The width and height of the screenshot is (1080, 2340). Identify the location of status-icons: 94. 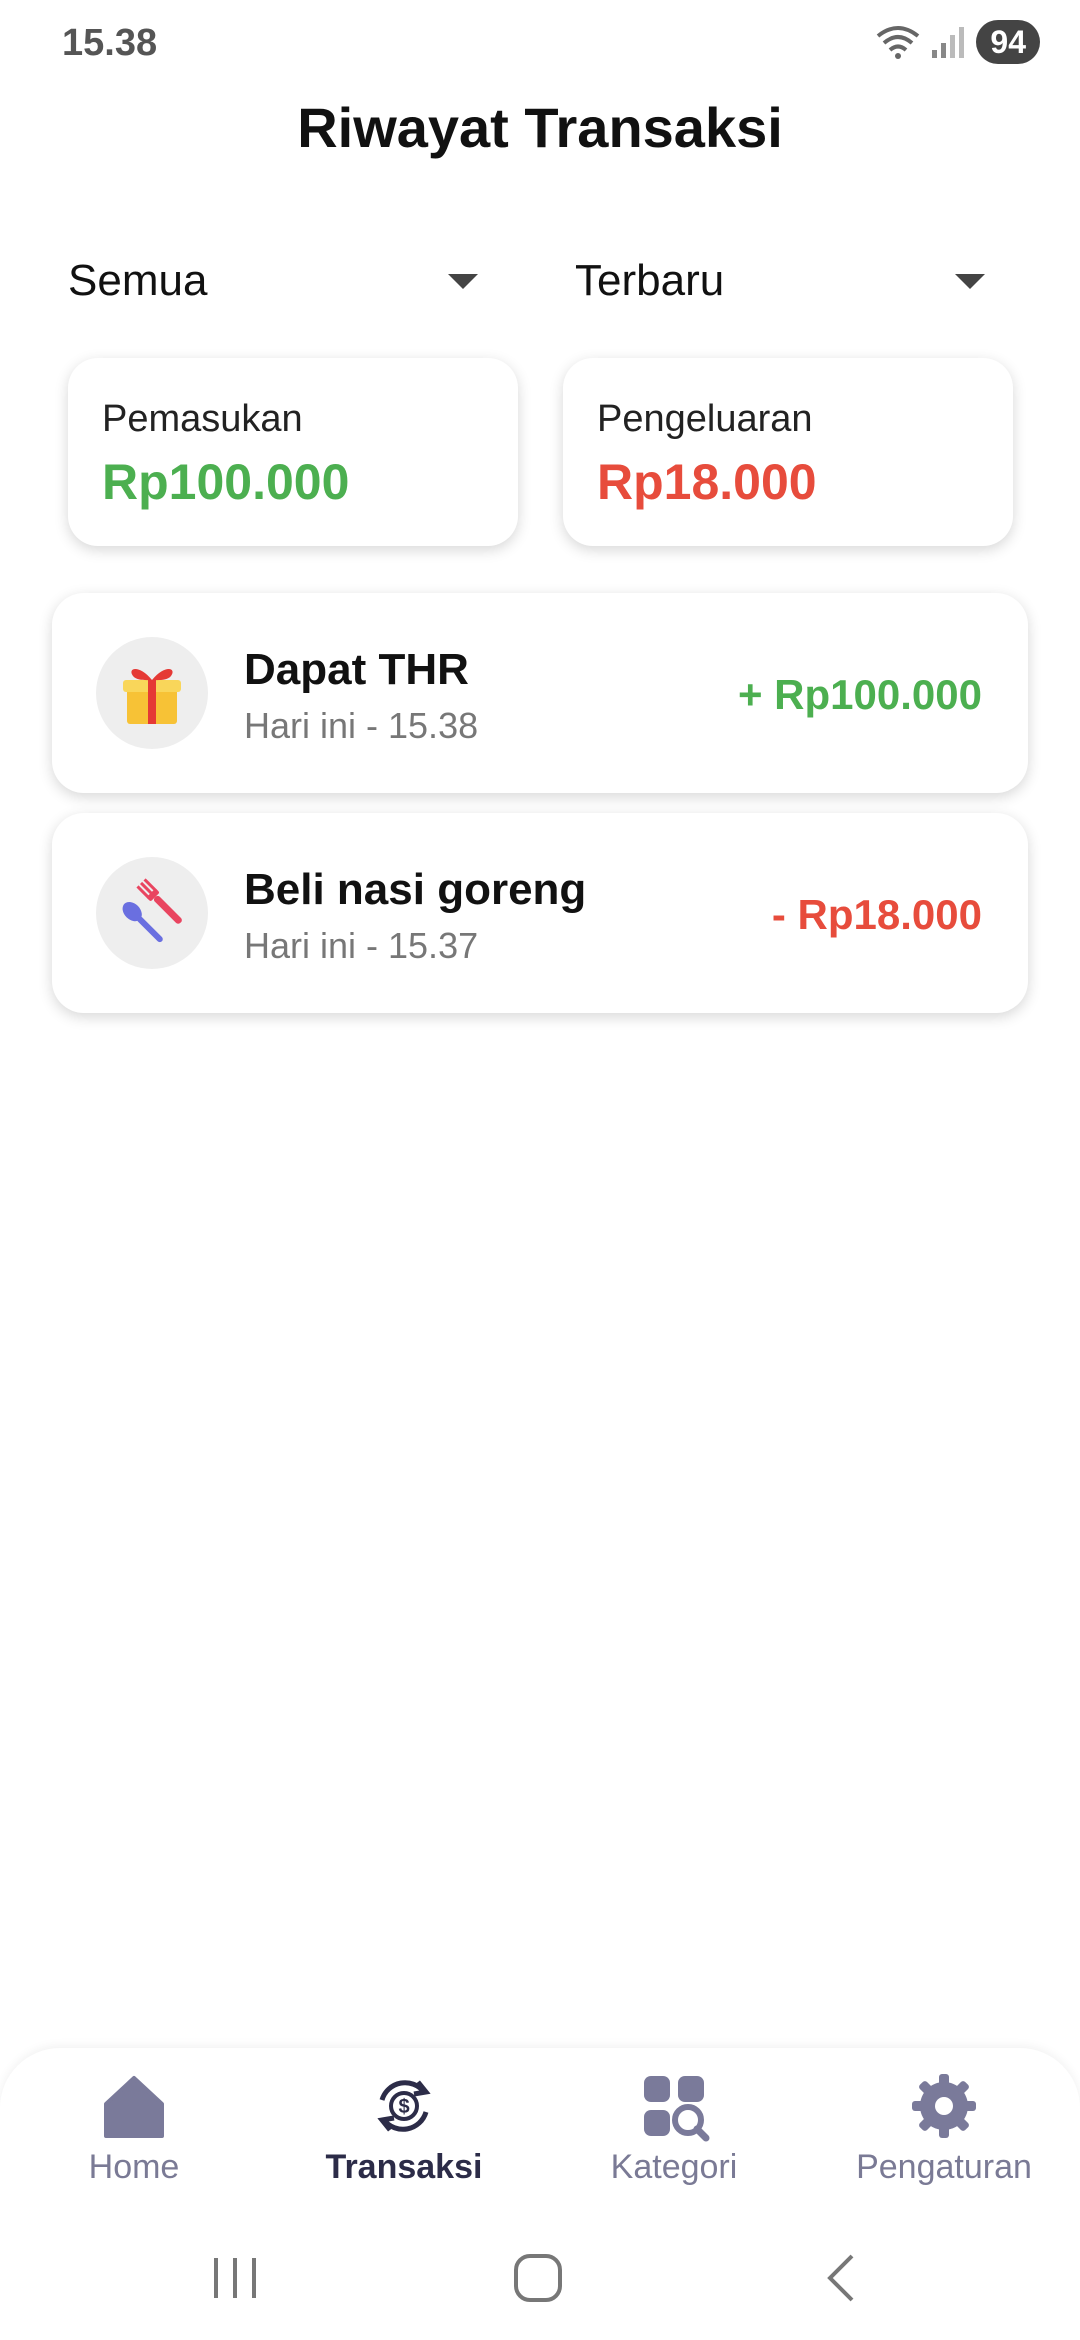
(958, 42).